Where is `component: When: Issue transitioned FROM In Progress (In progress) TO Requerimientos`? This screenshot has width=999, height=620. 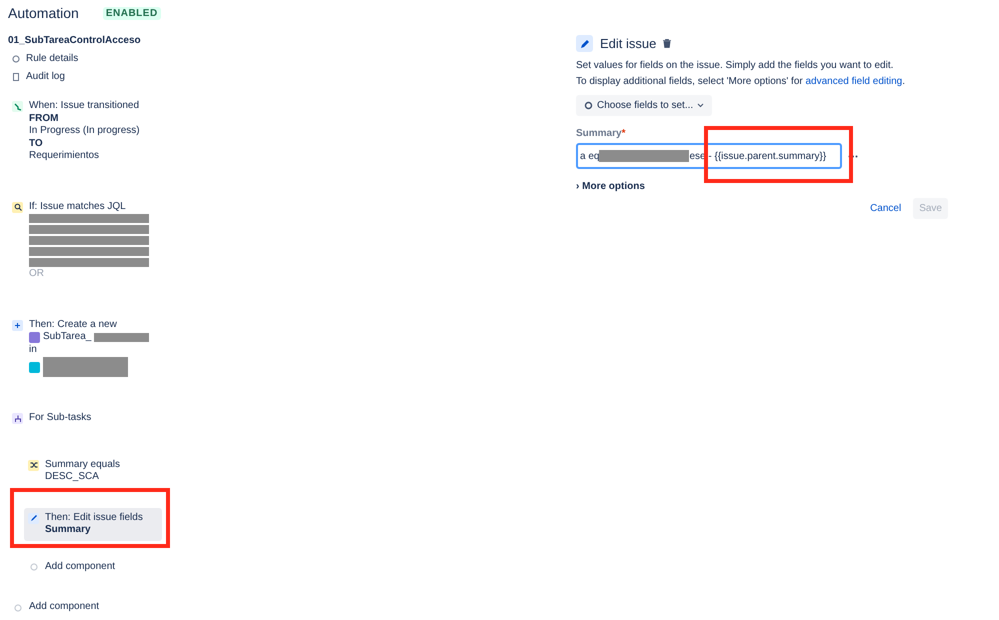 component: When: Issue transitioned FROM In Progress (In progress) TO Requerimientos is located at coordinates (88, 131).